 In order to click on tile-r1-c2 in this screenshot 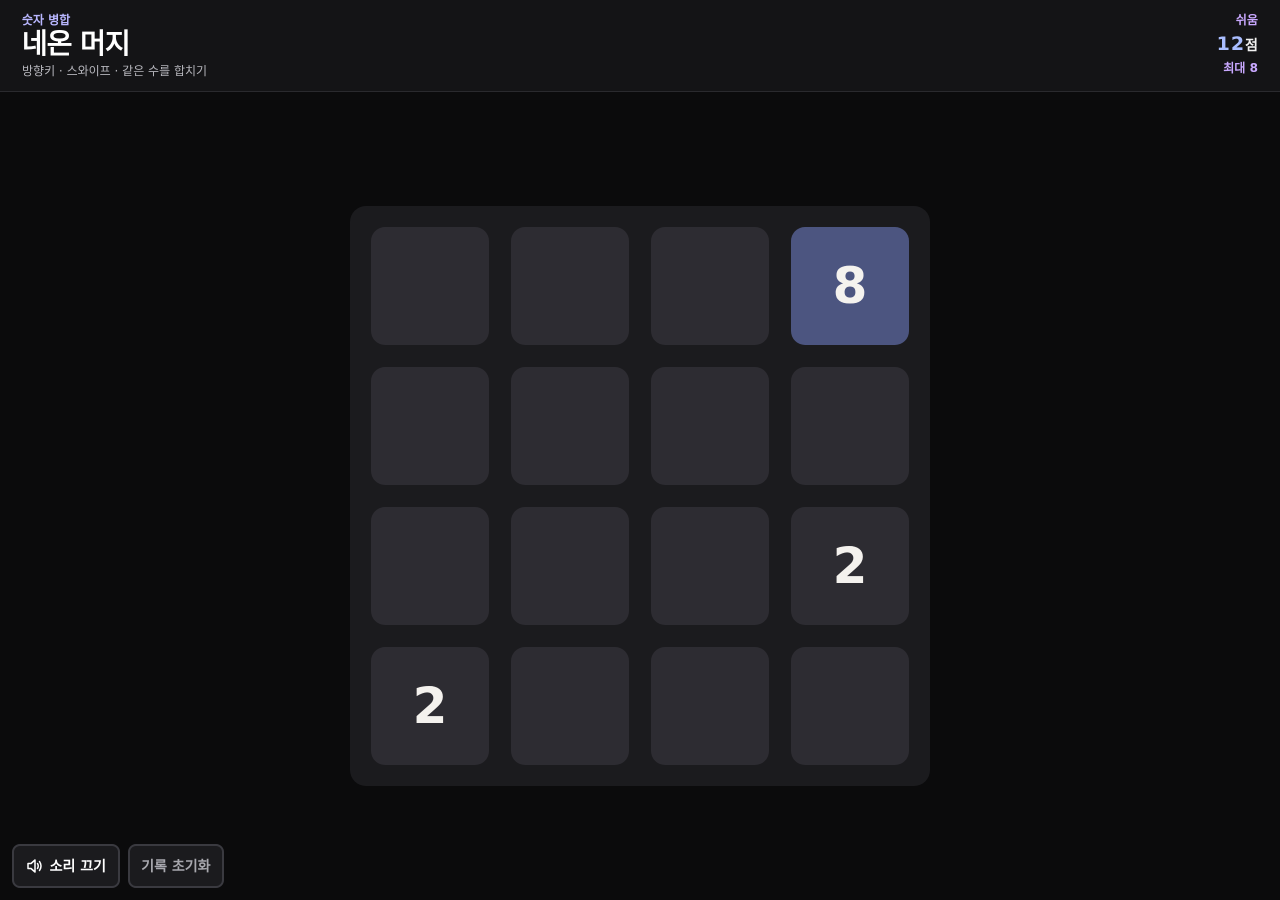, I will do `click(570, 286)`.